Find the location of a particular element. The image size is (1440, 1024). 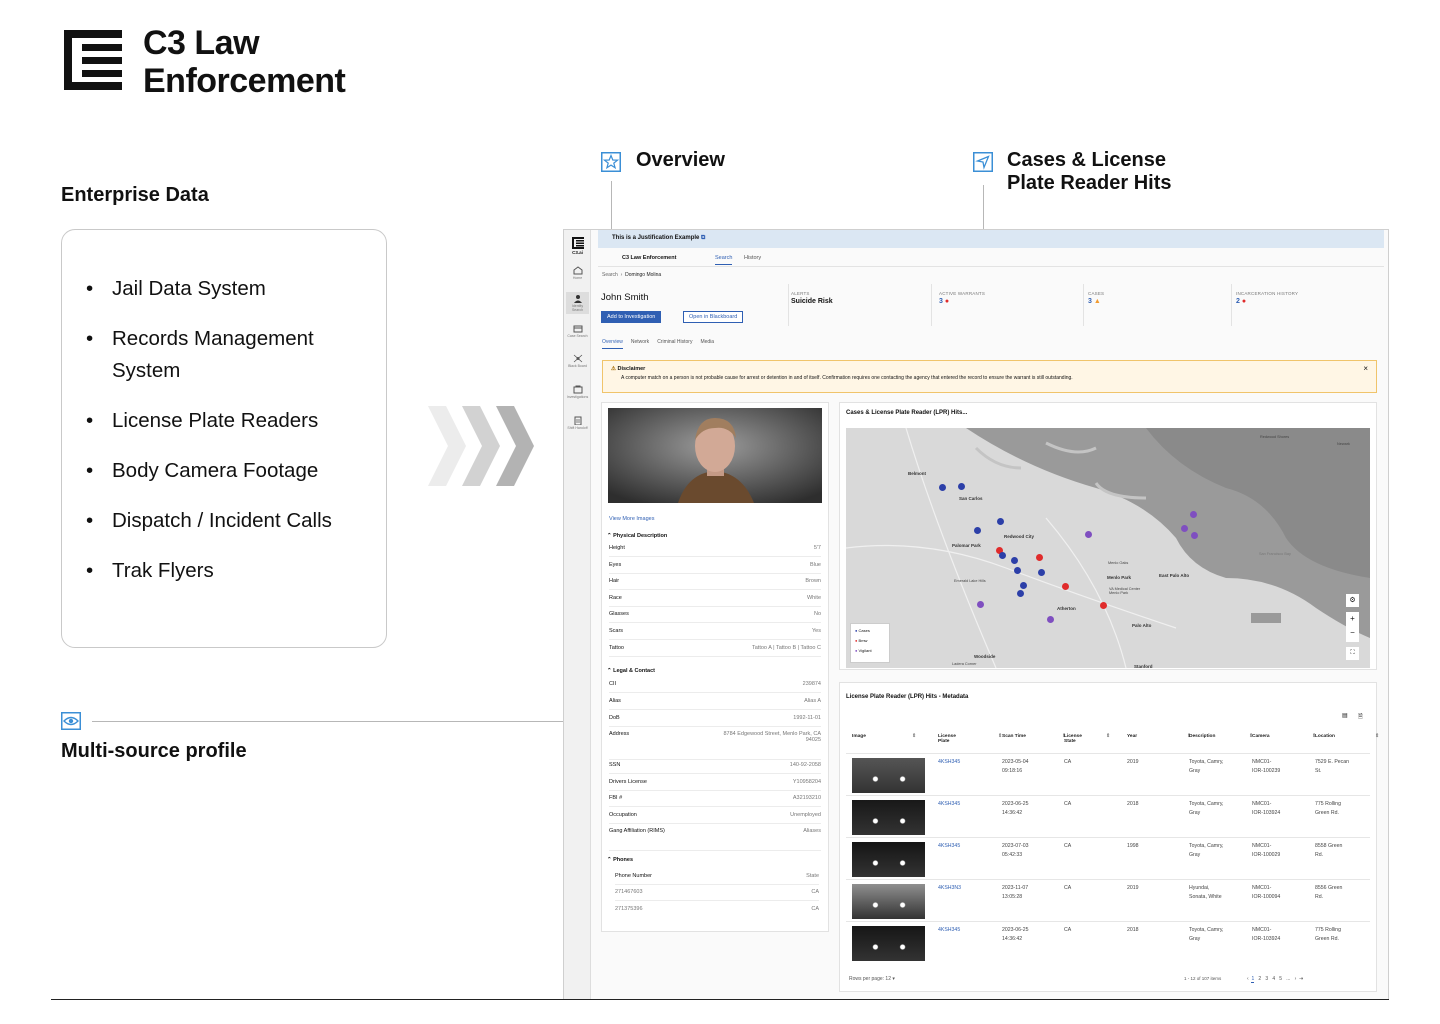

fullscreen-icon: ⛶ is located at coordinates (1352, 653).